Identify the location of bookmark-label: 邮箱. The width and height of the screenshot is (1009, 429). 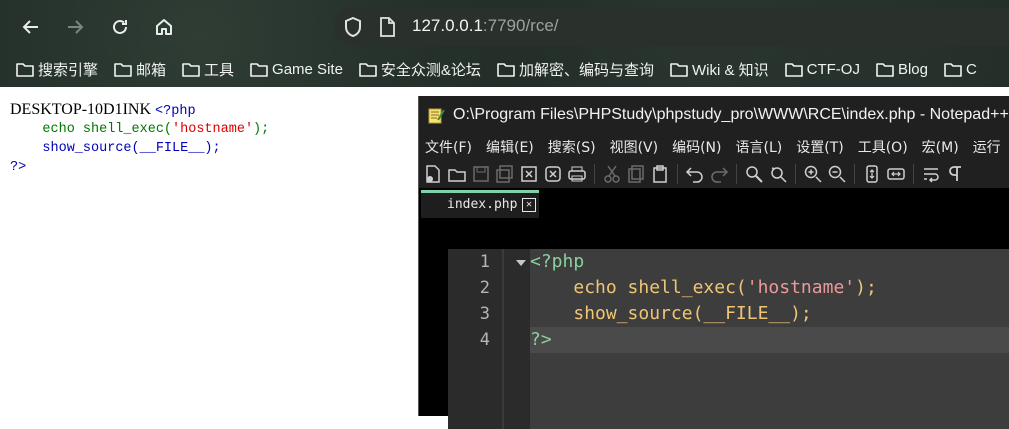
(151, 70).